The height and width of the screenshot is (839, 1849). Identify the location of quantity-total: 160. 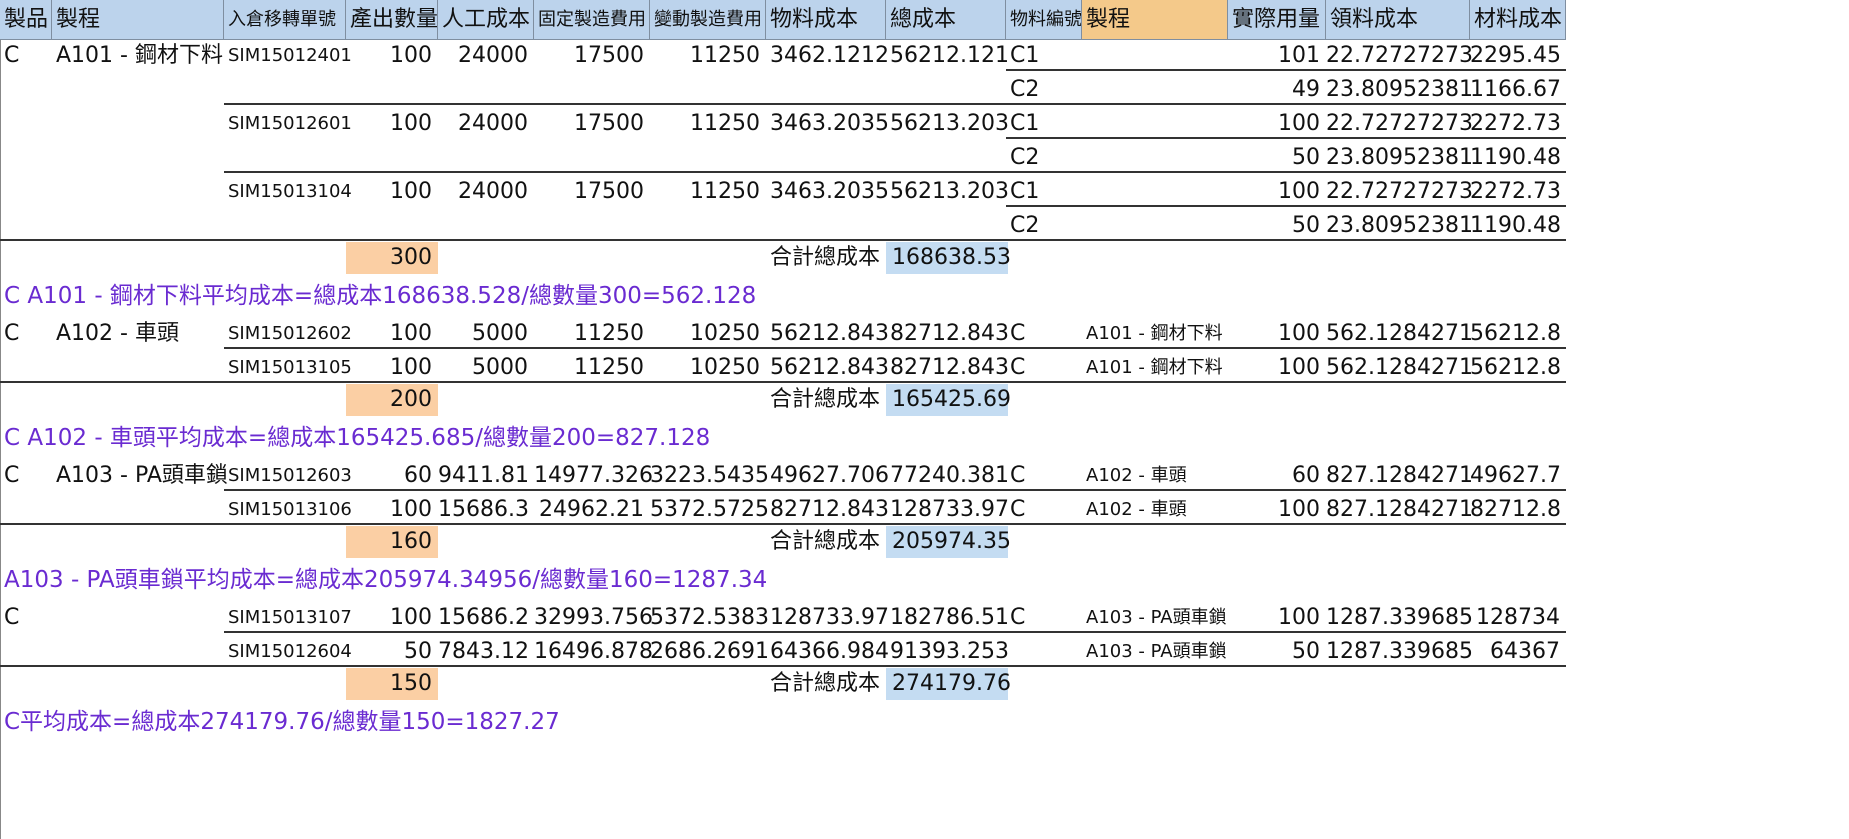
(392, 542).